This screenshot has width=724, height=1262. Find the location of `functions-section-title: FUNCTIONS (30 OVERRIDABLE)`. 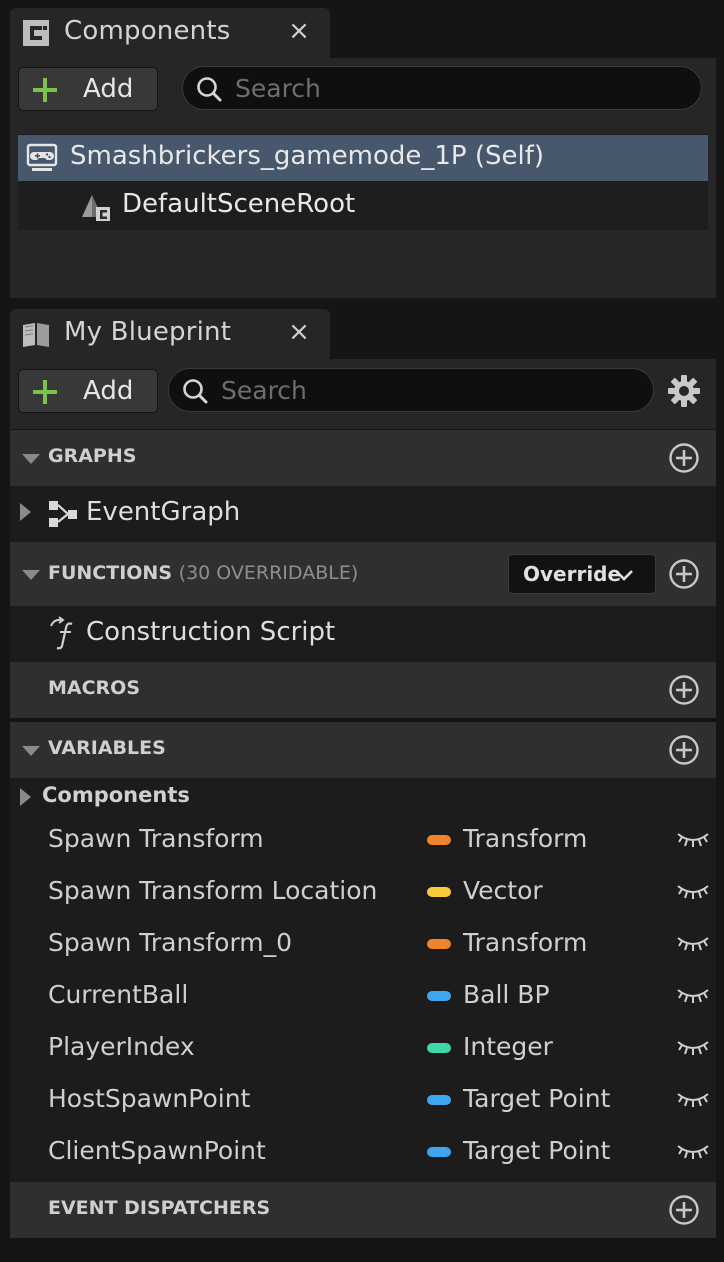

functions-section-title: FUNCTIONS (30 OVERRIDABLE) is located at coordinates (203, 573).